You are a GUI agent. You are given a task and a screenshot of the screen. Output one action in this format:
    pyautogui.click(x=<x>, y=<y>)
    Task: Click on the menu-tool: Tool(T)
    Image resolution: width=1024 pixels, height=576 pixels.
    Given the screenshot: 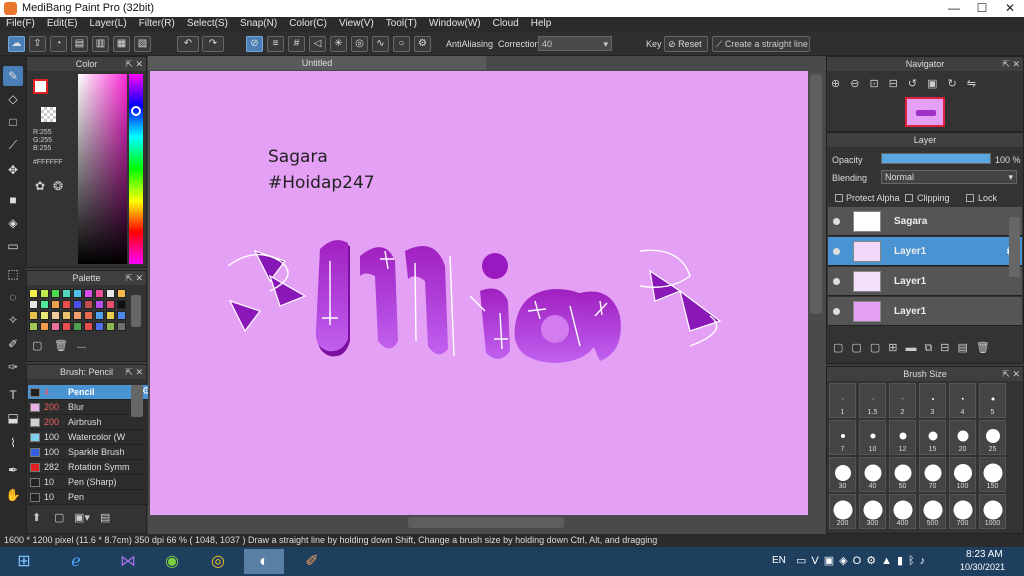 What is the action you would take?
    pyautogui.click(x=401, y=23)
    